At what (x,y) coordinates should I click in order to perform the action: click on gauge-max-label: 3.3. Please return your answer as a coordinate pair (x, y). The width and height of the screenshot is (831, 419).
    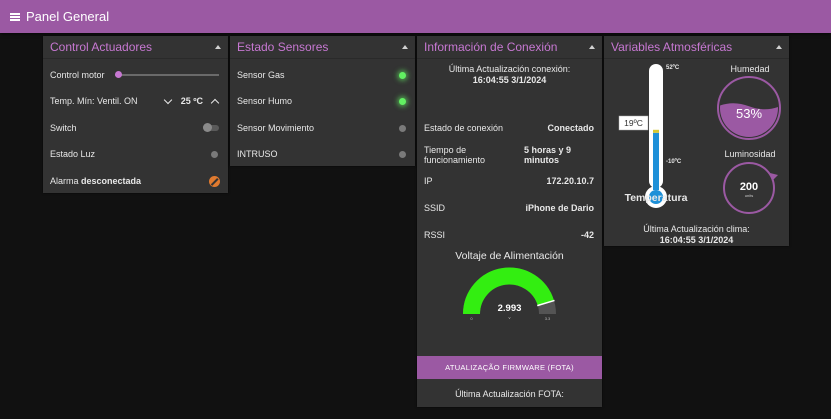
    Looking at the image, I should click on (548, 318).